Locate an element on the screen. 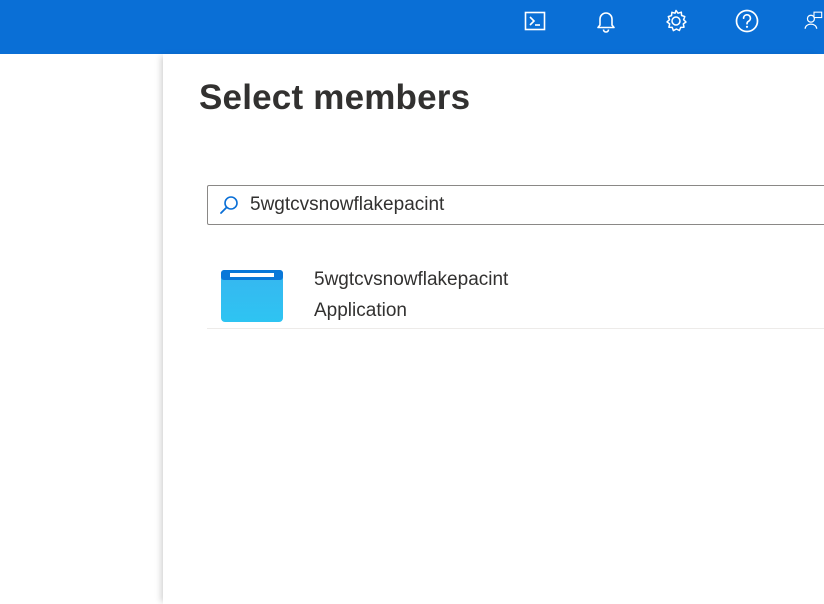 This screenshot has width=824, height=604. feedback-person-icon is located at coordinates (814, 21).